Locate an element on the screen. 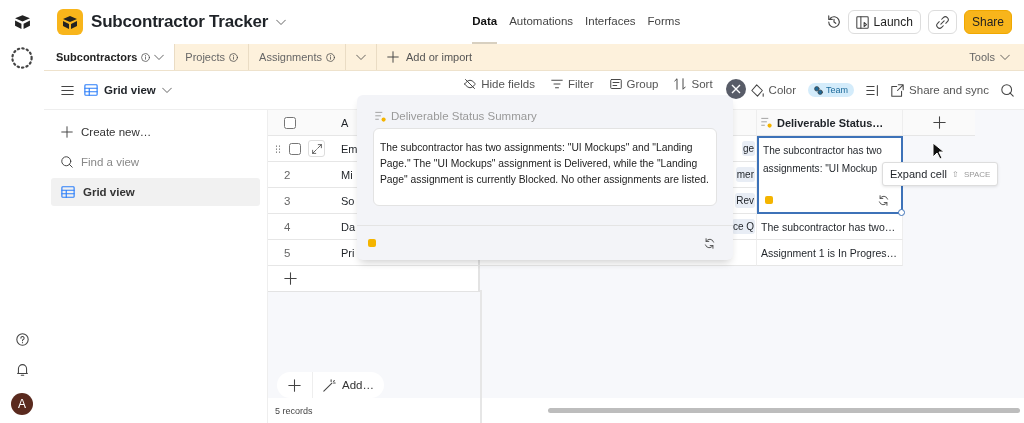  toolbar-item: Hide fields is located at coordinates (499, 84).